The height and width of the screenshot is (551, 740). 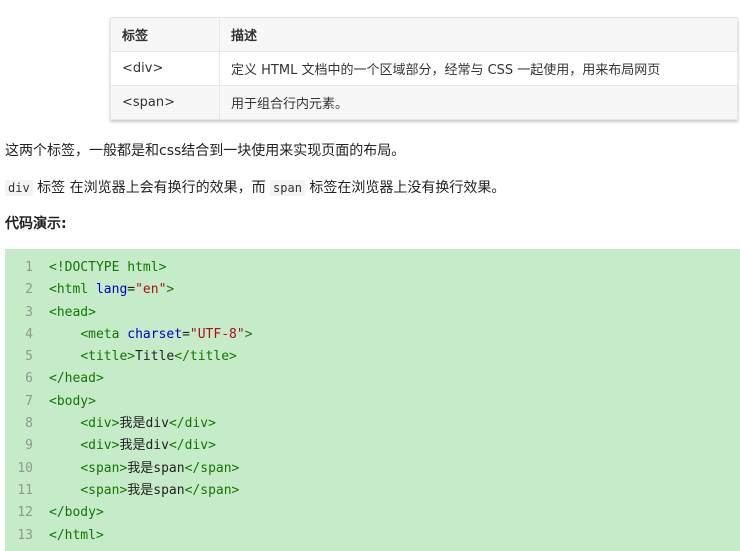 What do you see at coordinates (372, 491) in the screenshot?
I see `code-line: 11 <span>我是span</span>` at bounding box center [372, 491].